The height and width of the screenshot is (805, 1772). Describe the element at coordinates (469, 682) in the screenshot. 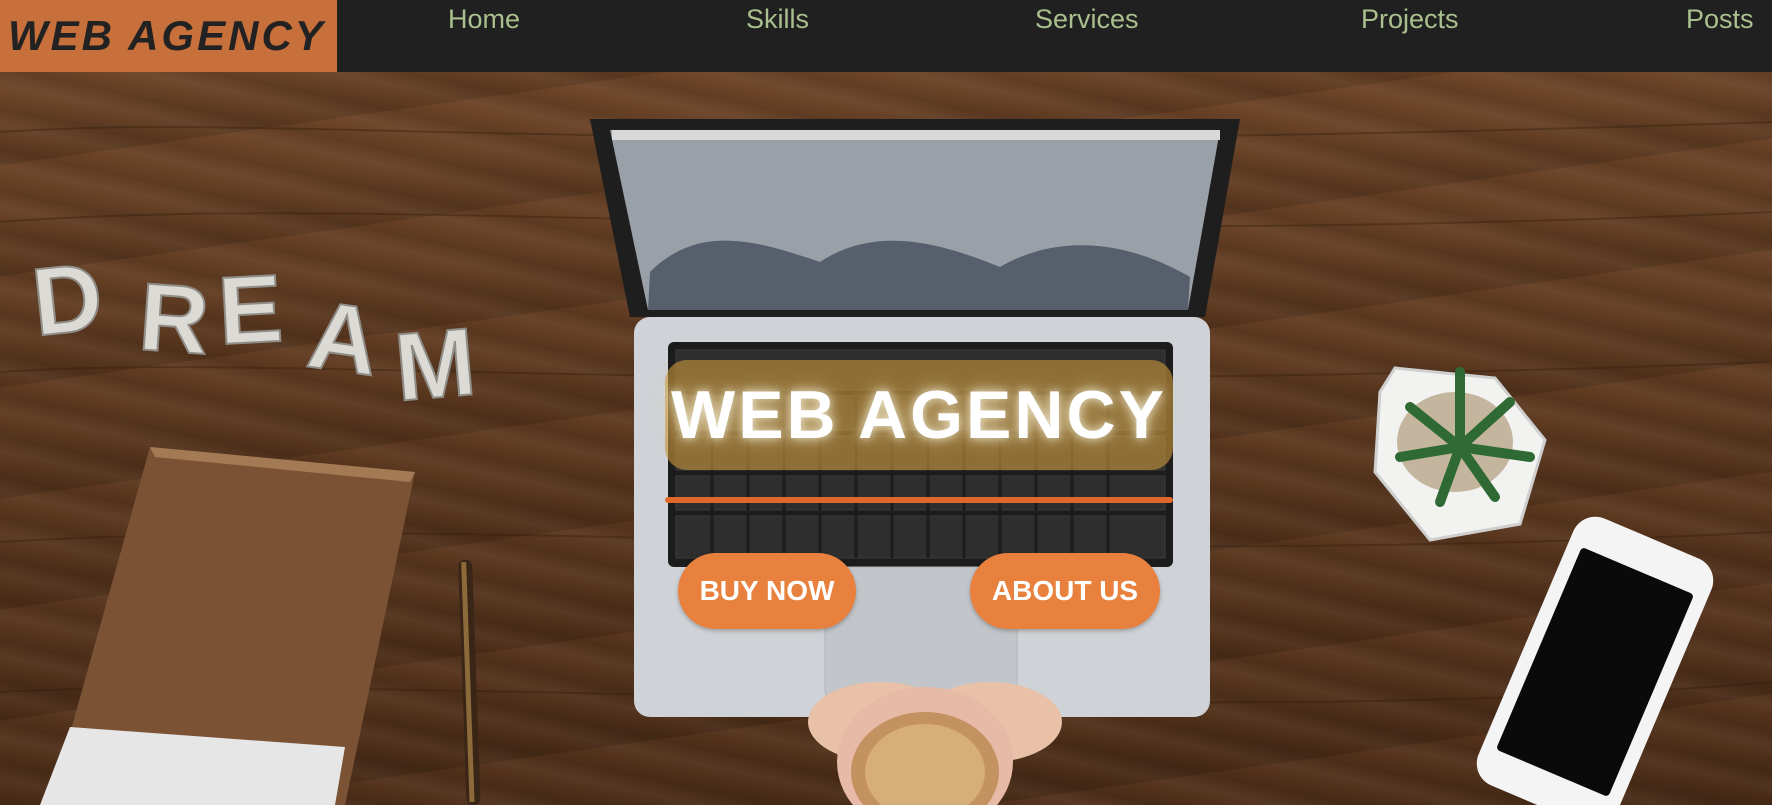

I see `pen` at that location.